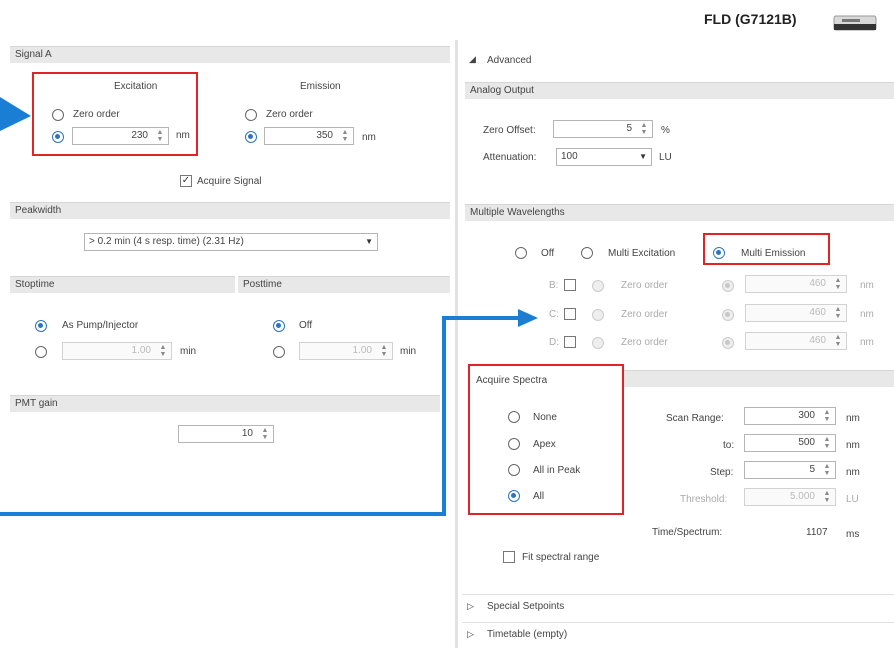 This screenshot has height=648, width=894. Describe the element at coordinates (41, 352) in the screenshot. I see `stoptime-value-radio` at that location.